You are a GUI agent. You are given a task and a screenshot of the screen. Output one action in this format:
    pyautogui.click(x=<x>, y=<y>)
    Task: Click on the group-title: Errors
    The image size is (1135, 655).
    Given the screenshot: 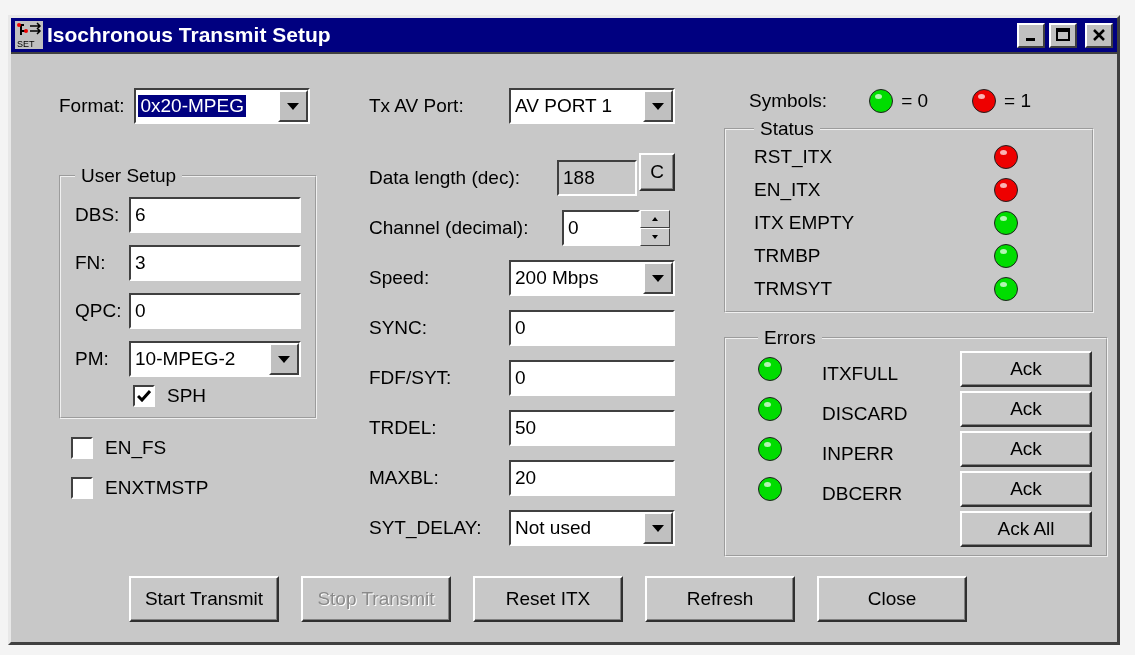 What is the action you would take?
    pyautogui.click(x=790, y=338)
    